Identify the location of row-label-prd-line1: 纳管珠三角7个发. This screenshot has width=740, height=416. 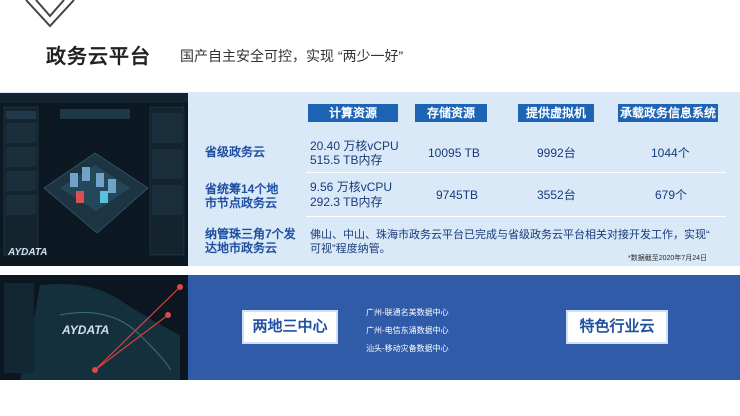
(250, 234).